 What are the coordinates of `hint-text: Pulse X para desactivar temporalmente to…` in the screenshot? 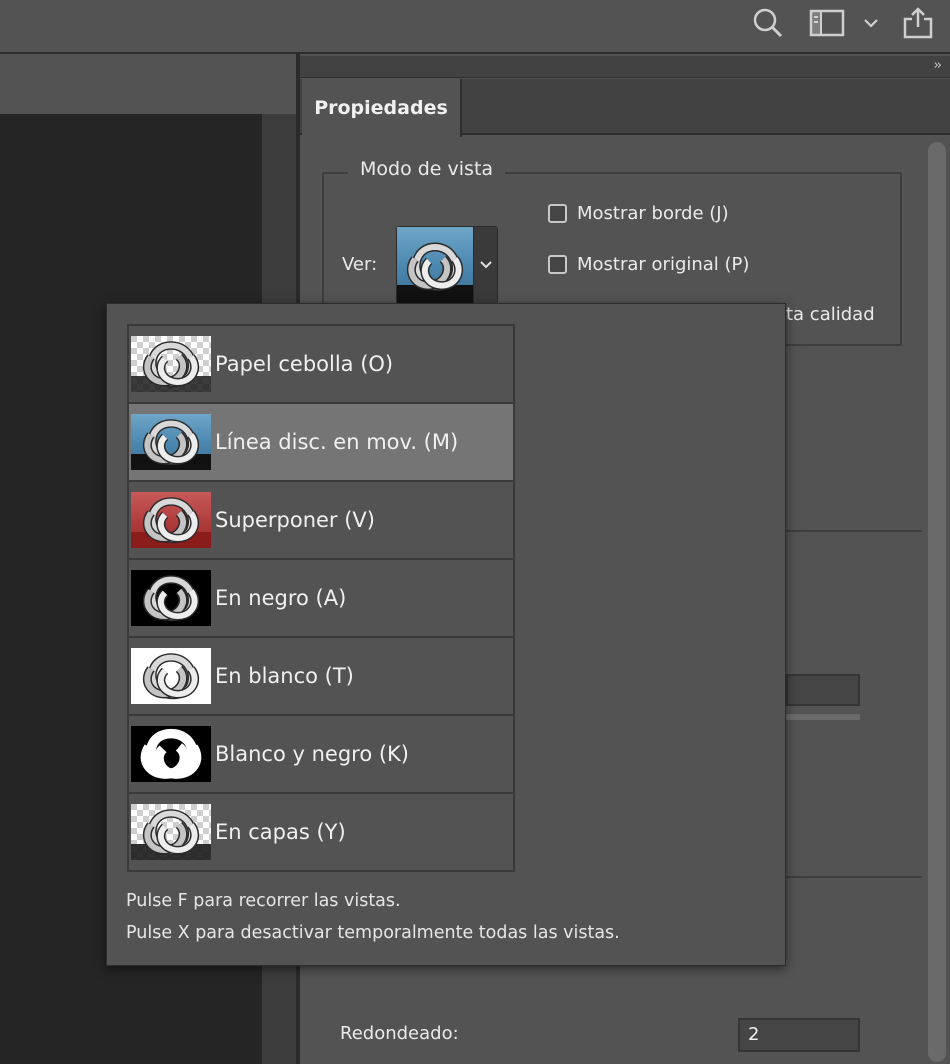 It's located at (373, 933).